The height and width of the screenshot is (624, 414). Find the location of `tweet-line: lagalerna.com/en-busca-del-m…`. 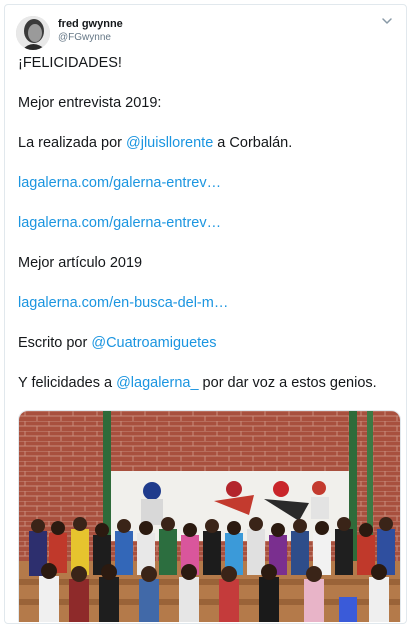

tweet-line: lagalerna.com/en-busca-del-m… is located at coordinates (208, 303).